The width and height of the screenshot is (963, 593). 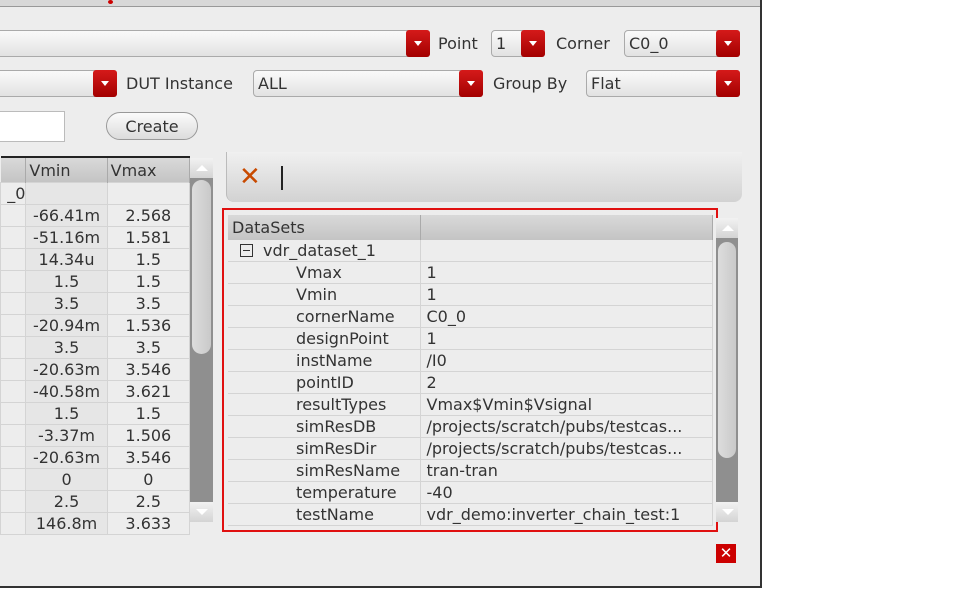 What do you see at coordinates (66, 237) in the screenshot?
I see `vmin-cell: -51.16m` at bounding box center [66, 237].